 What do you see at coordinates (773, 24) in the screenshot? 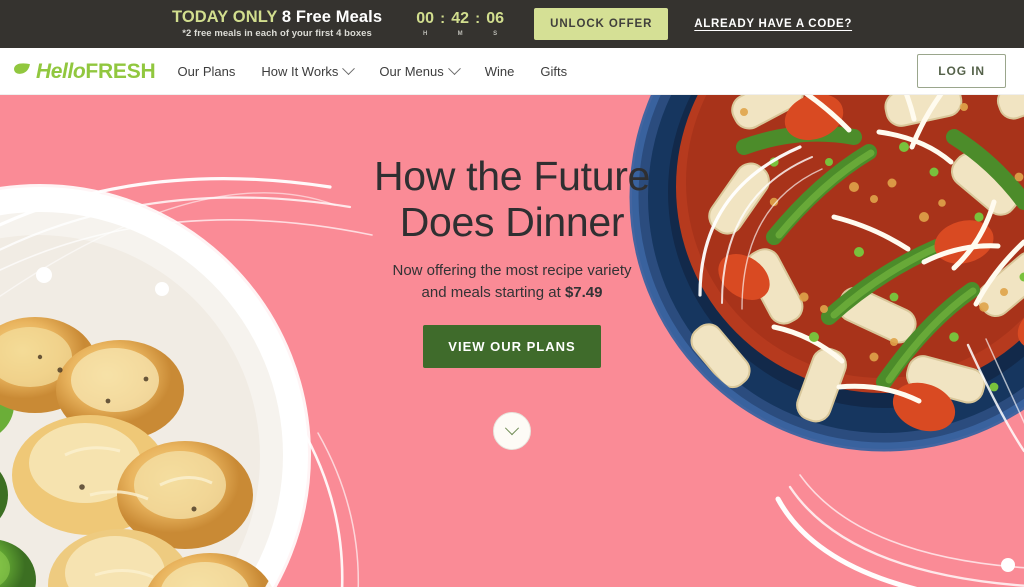
I see `already-have-a-code-link: ALREADY HAVE A CODE?` at bounding box center [773, 24].